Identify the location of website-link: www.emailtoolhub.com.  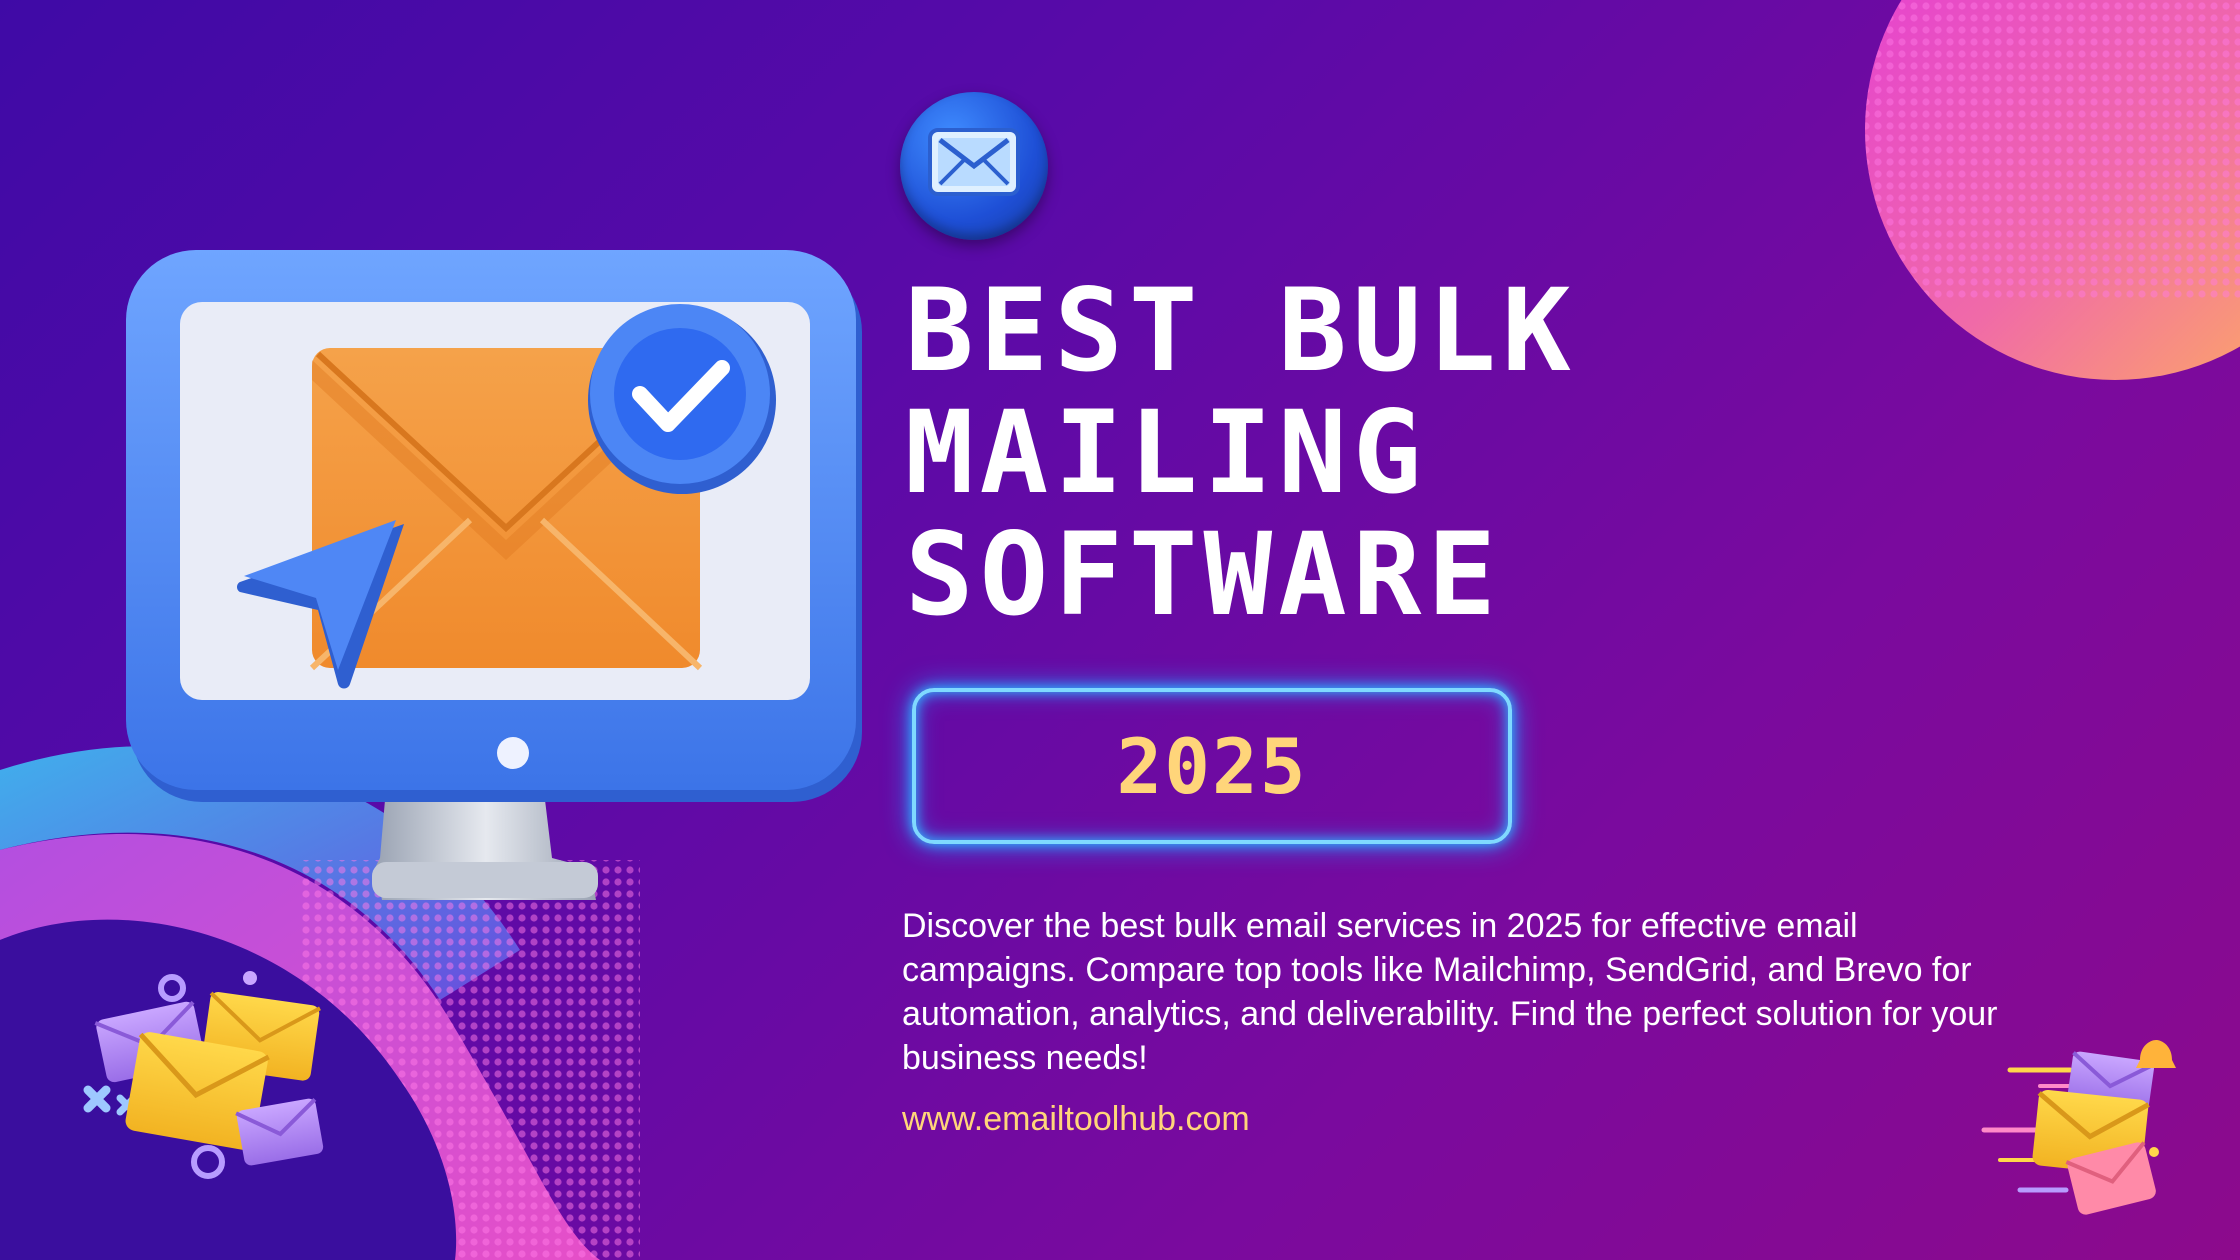
(1076, 1119).